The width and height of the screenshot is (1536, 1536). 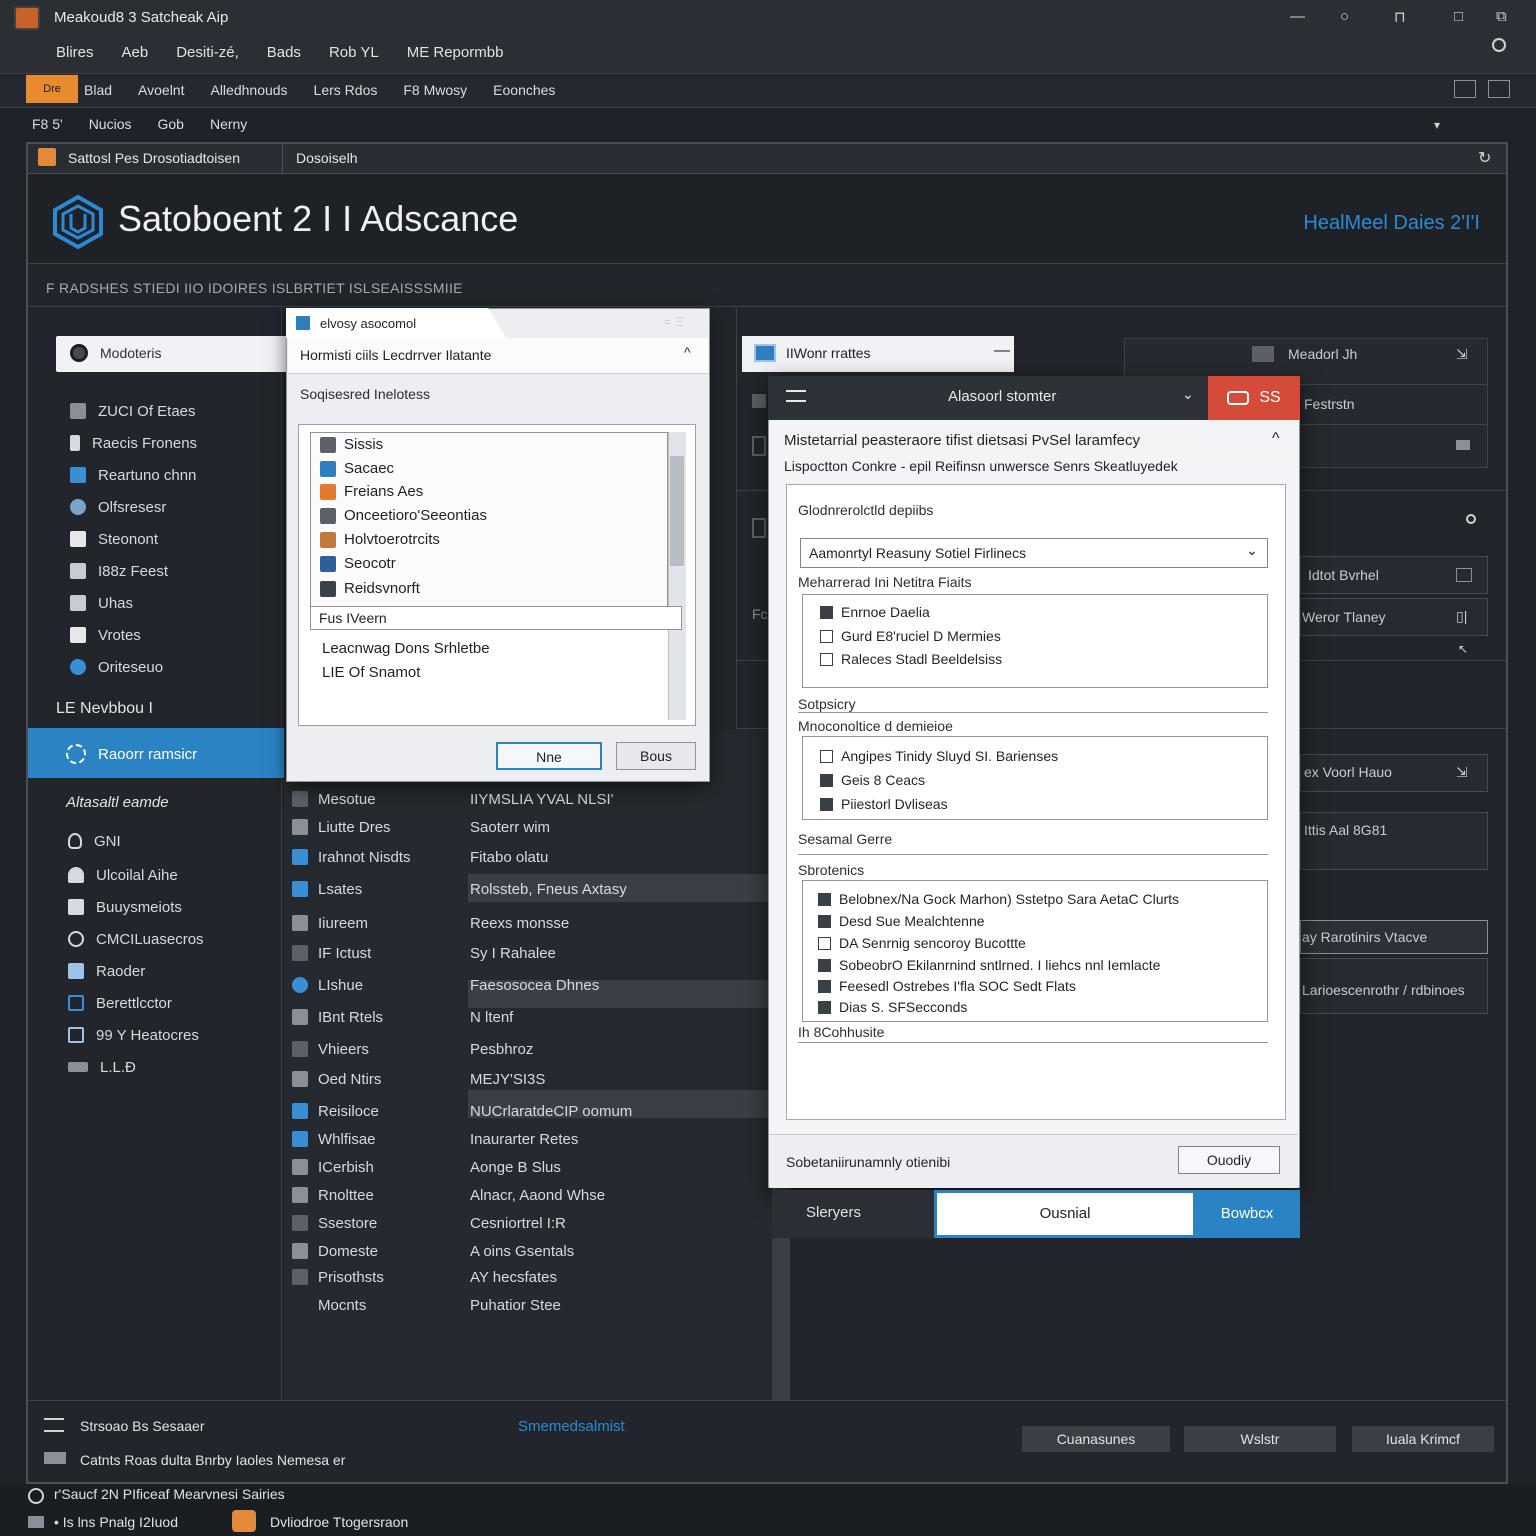 I want to click on table-row: ICerbish Aonge B Slus, so click(x=426, y=1167).